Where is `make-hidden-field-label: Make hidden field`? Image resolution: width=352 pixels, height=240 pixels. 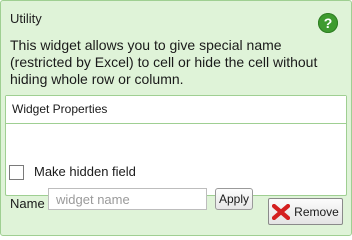 make-hidden-field-label: Make hidden field is located at coordinates (85, 171).